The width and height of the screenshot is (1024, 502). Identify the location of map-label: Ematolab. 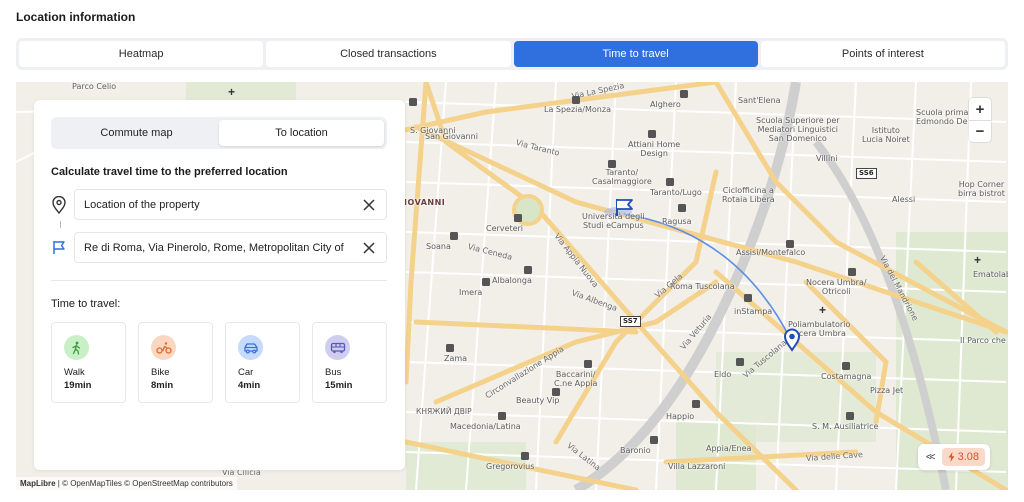
(990, 274).